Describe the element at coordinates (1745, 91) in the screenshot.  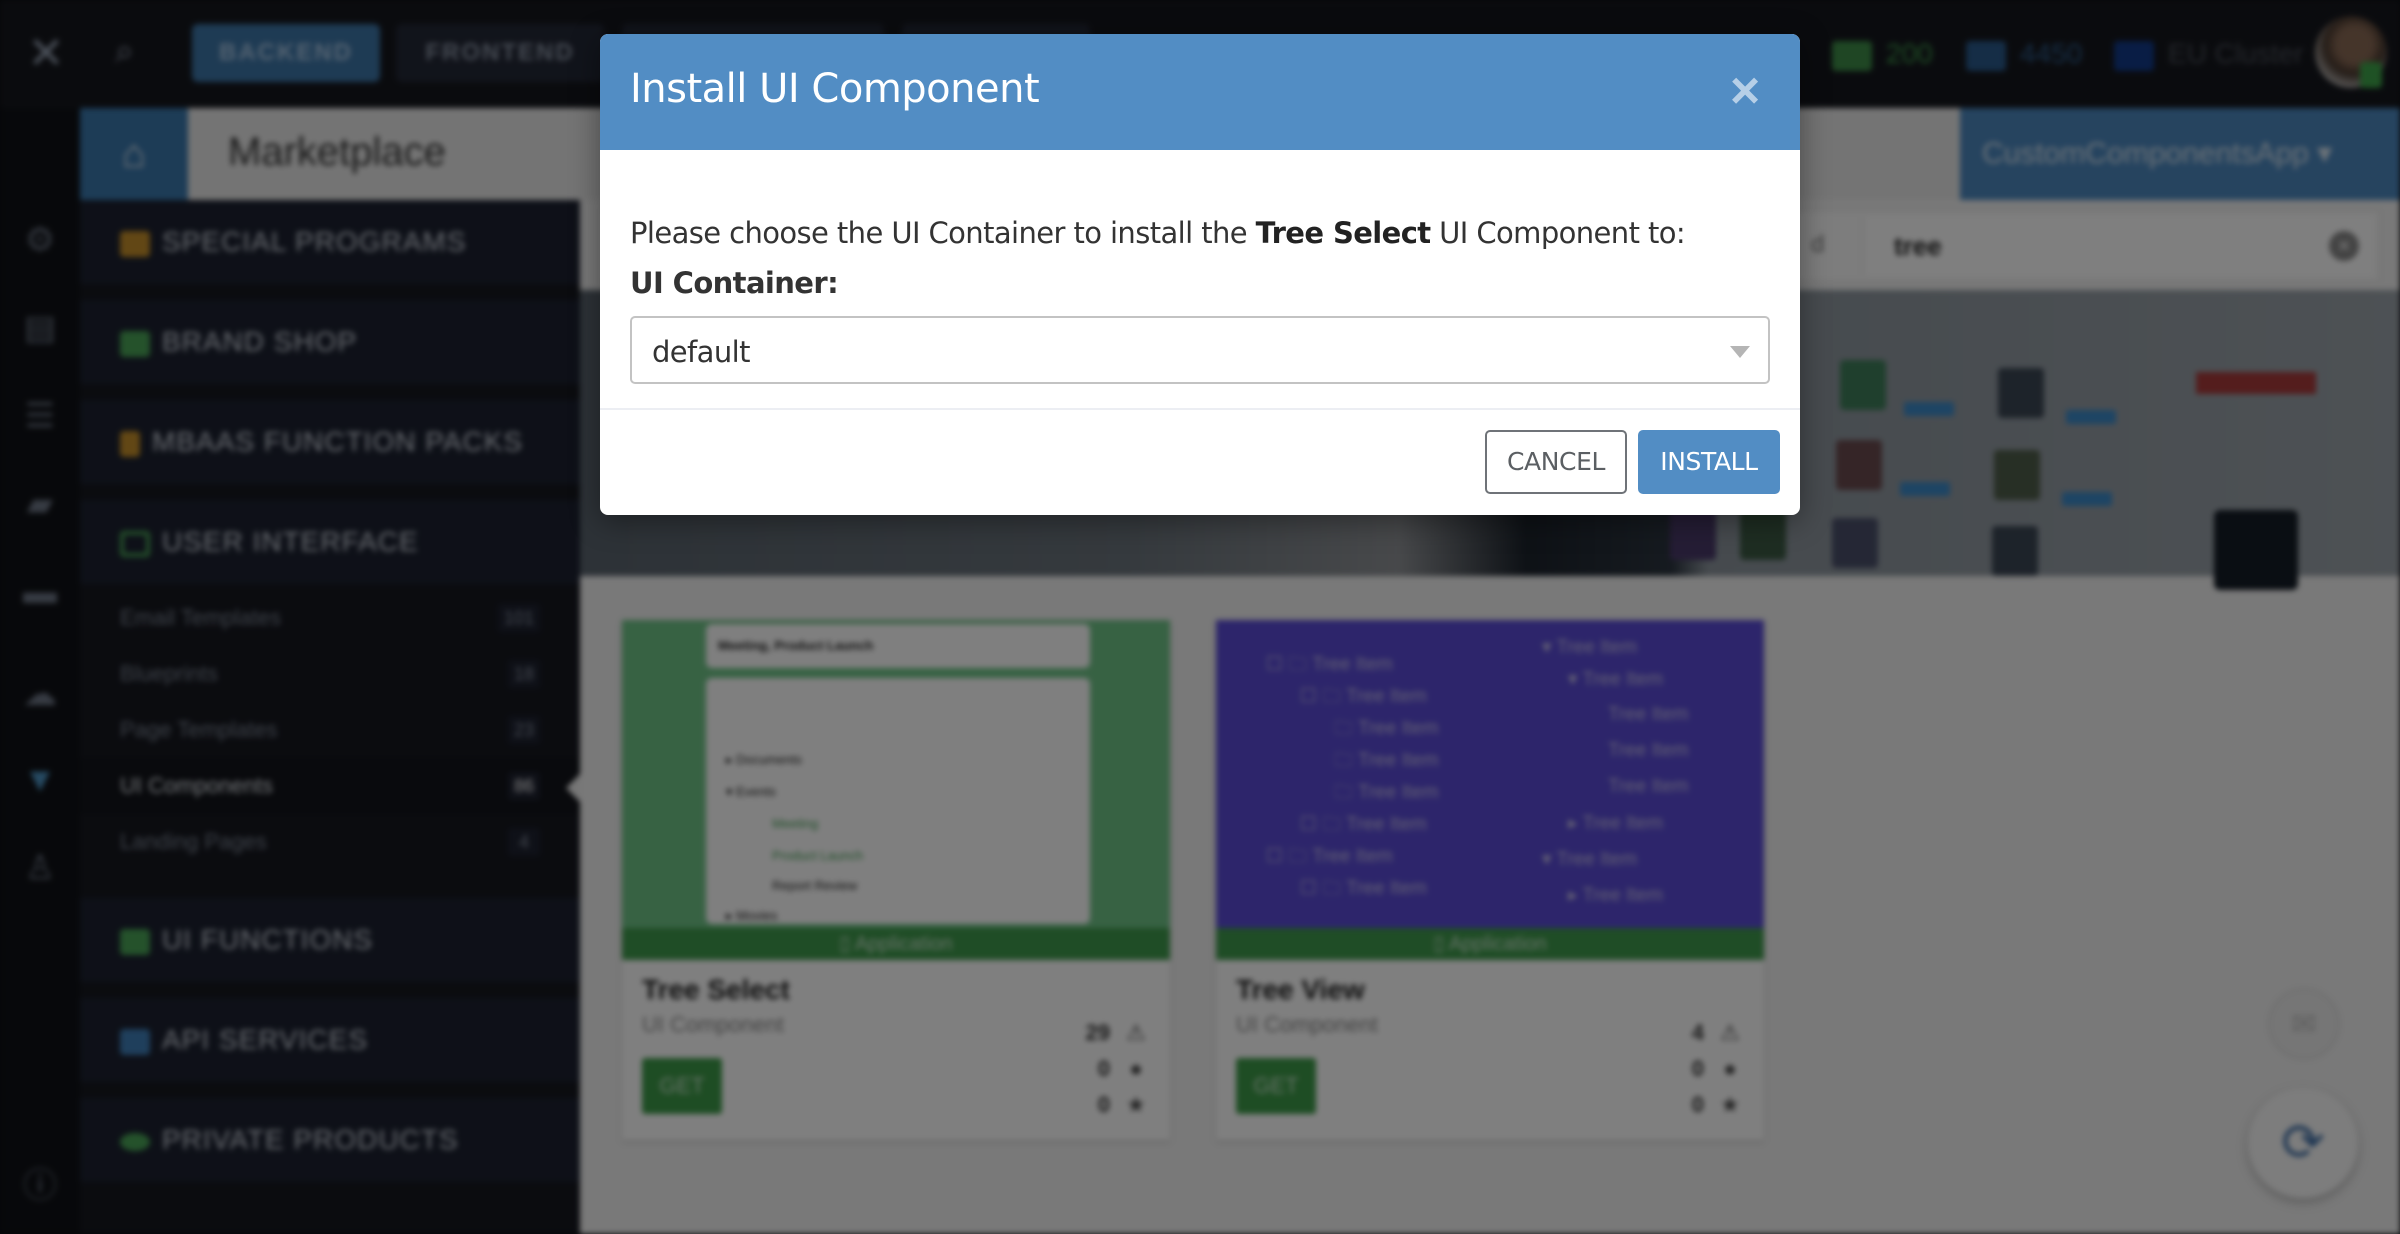
I see `close-icon: ×` at that location.